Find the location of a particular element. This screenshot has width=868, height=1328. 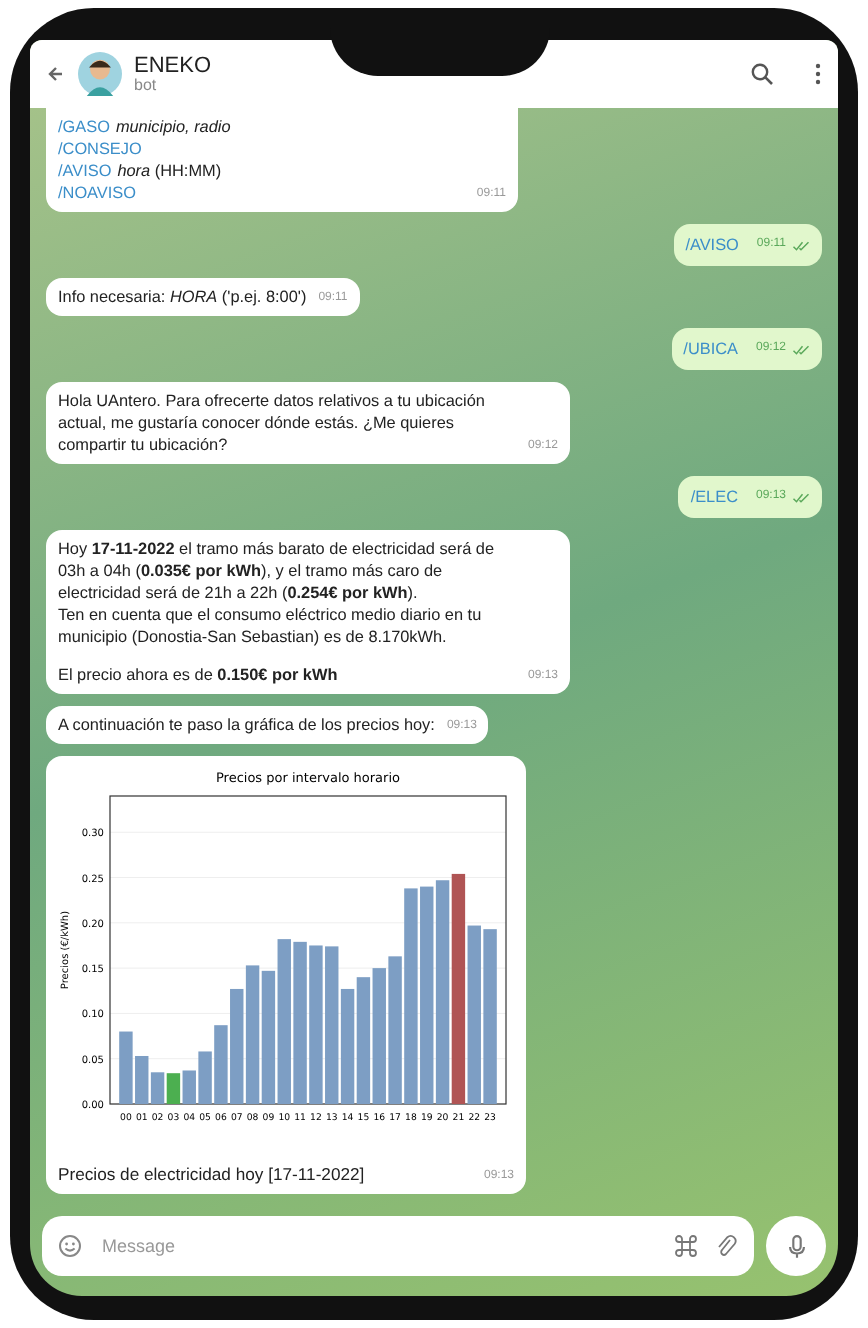

message-input: Message is located at coordinates (378, 1246).